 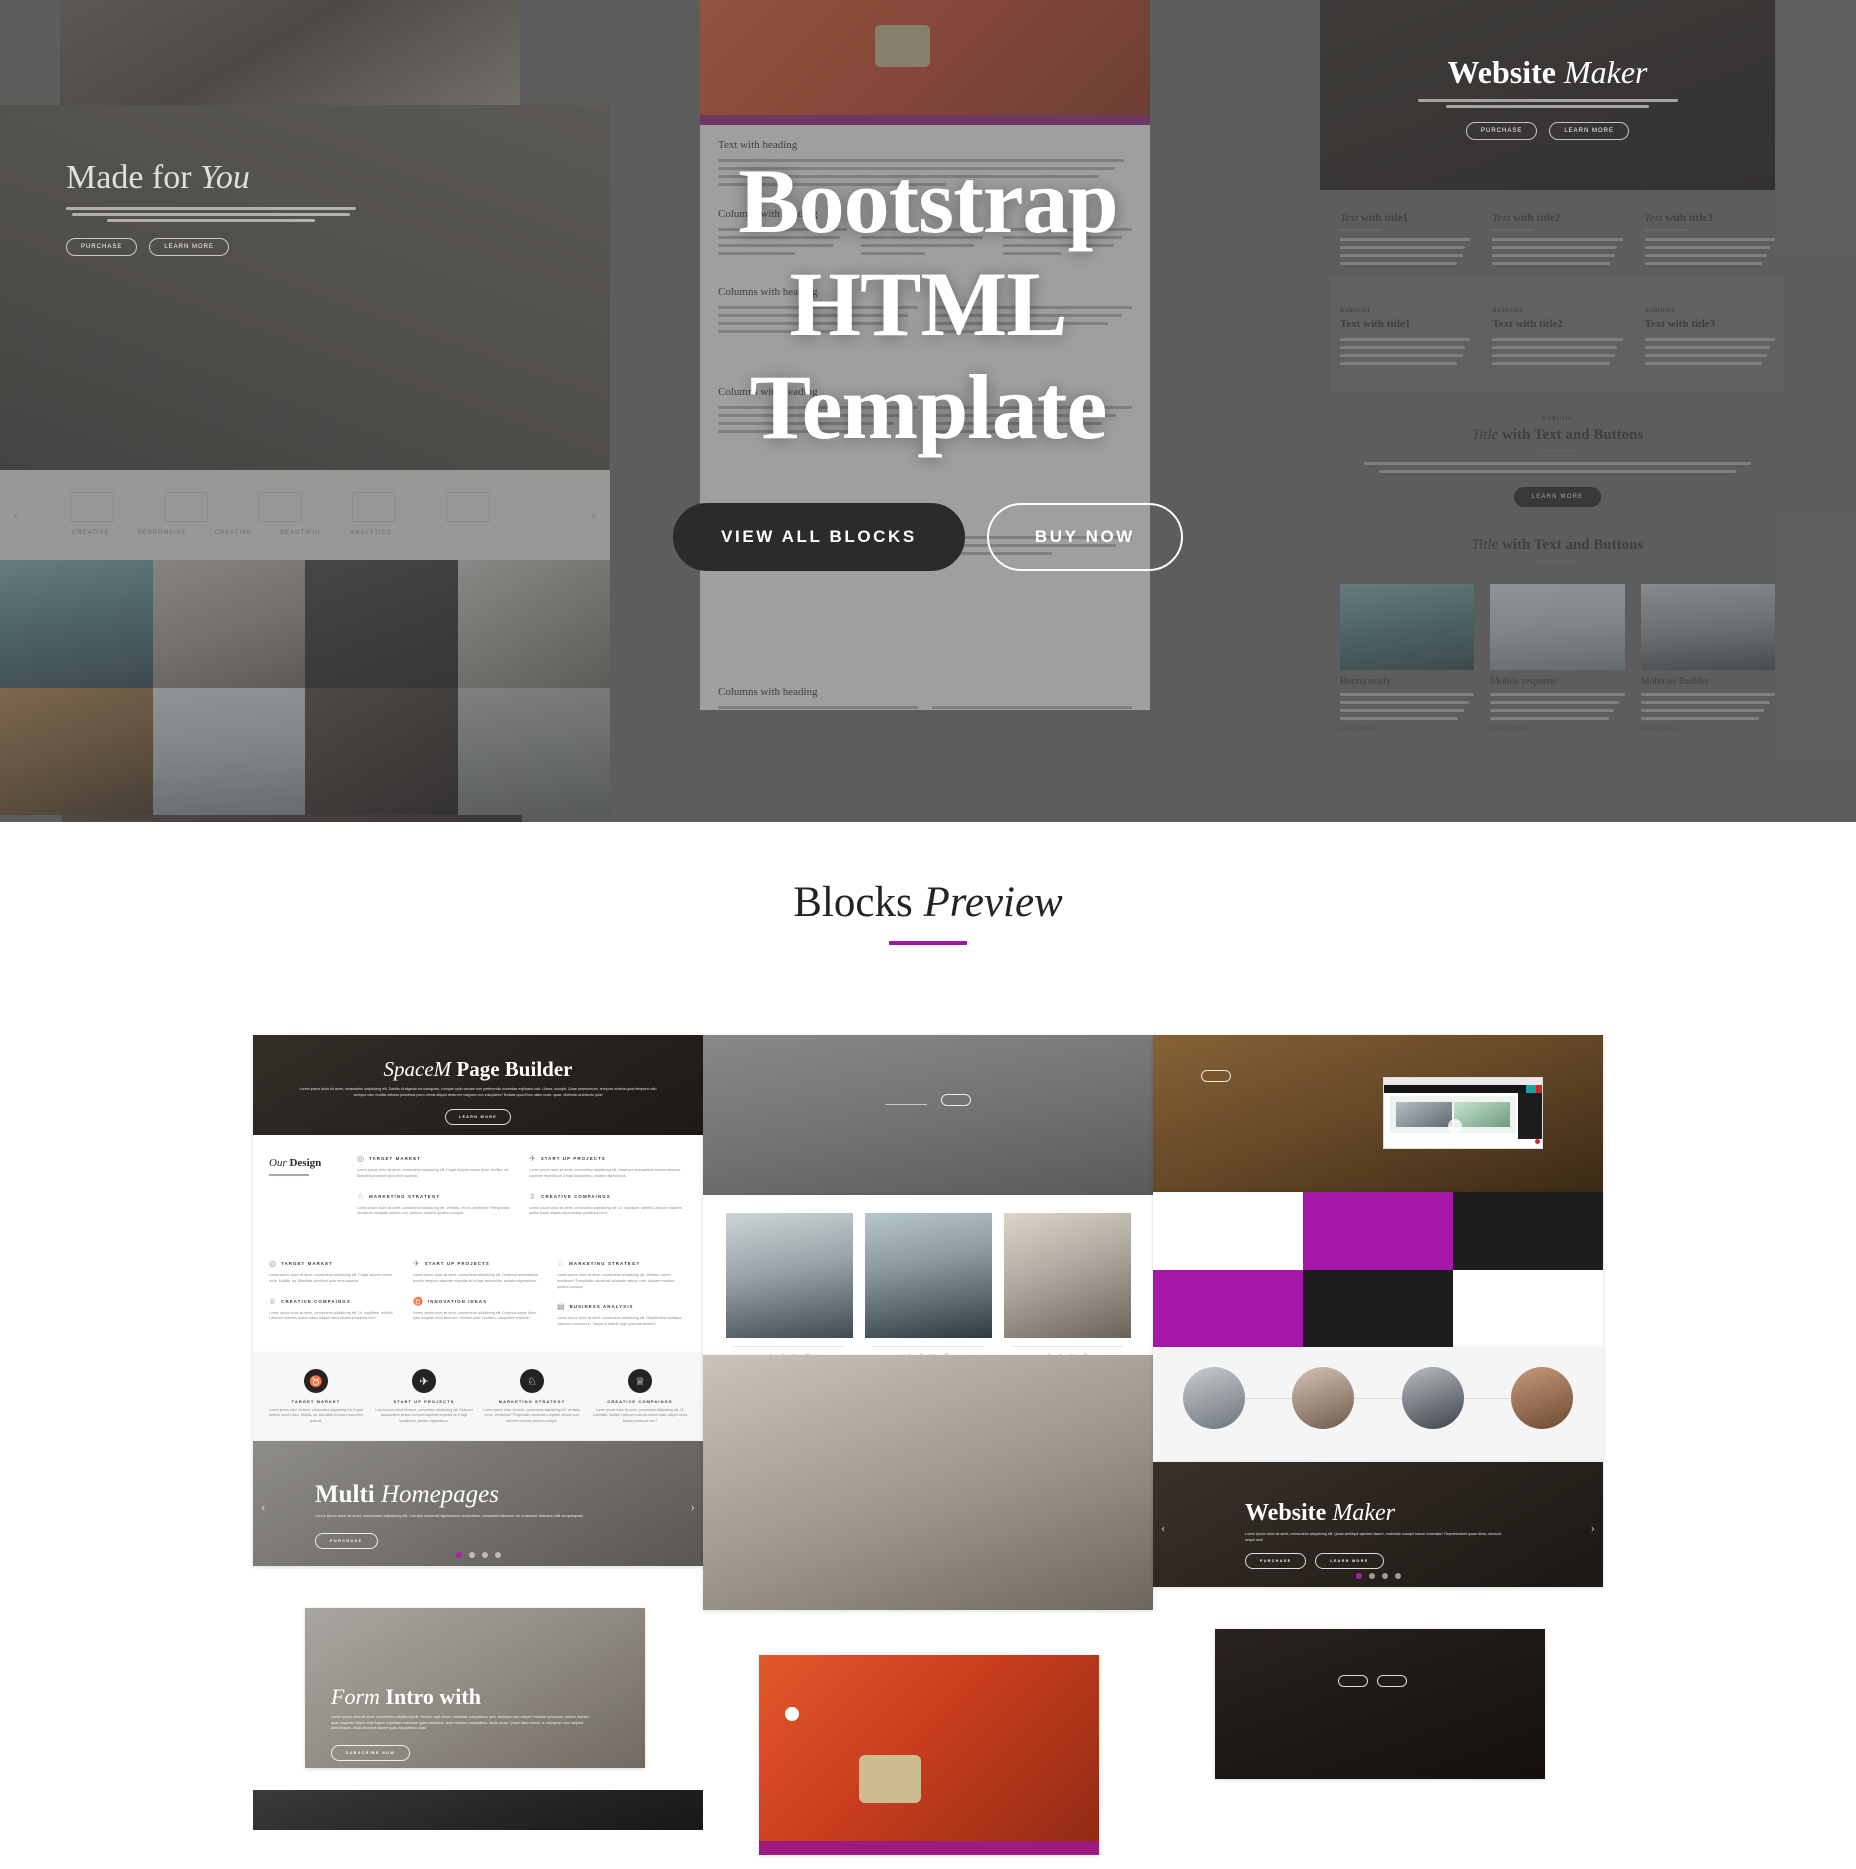 I want to click on st-title-regular: Intro with, so click(x=433, y=1696).